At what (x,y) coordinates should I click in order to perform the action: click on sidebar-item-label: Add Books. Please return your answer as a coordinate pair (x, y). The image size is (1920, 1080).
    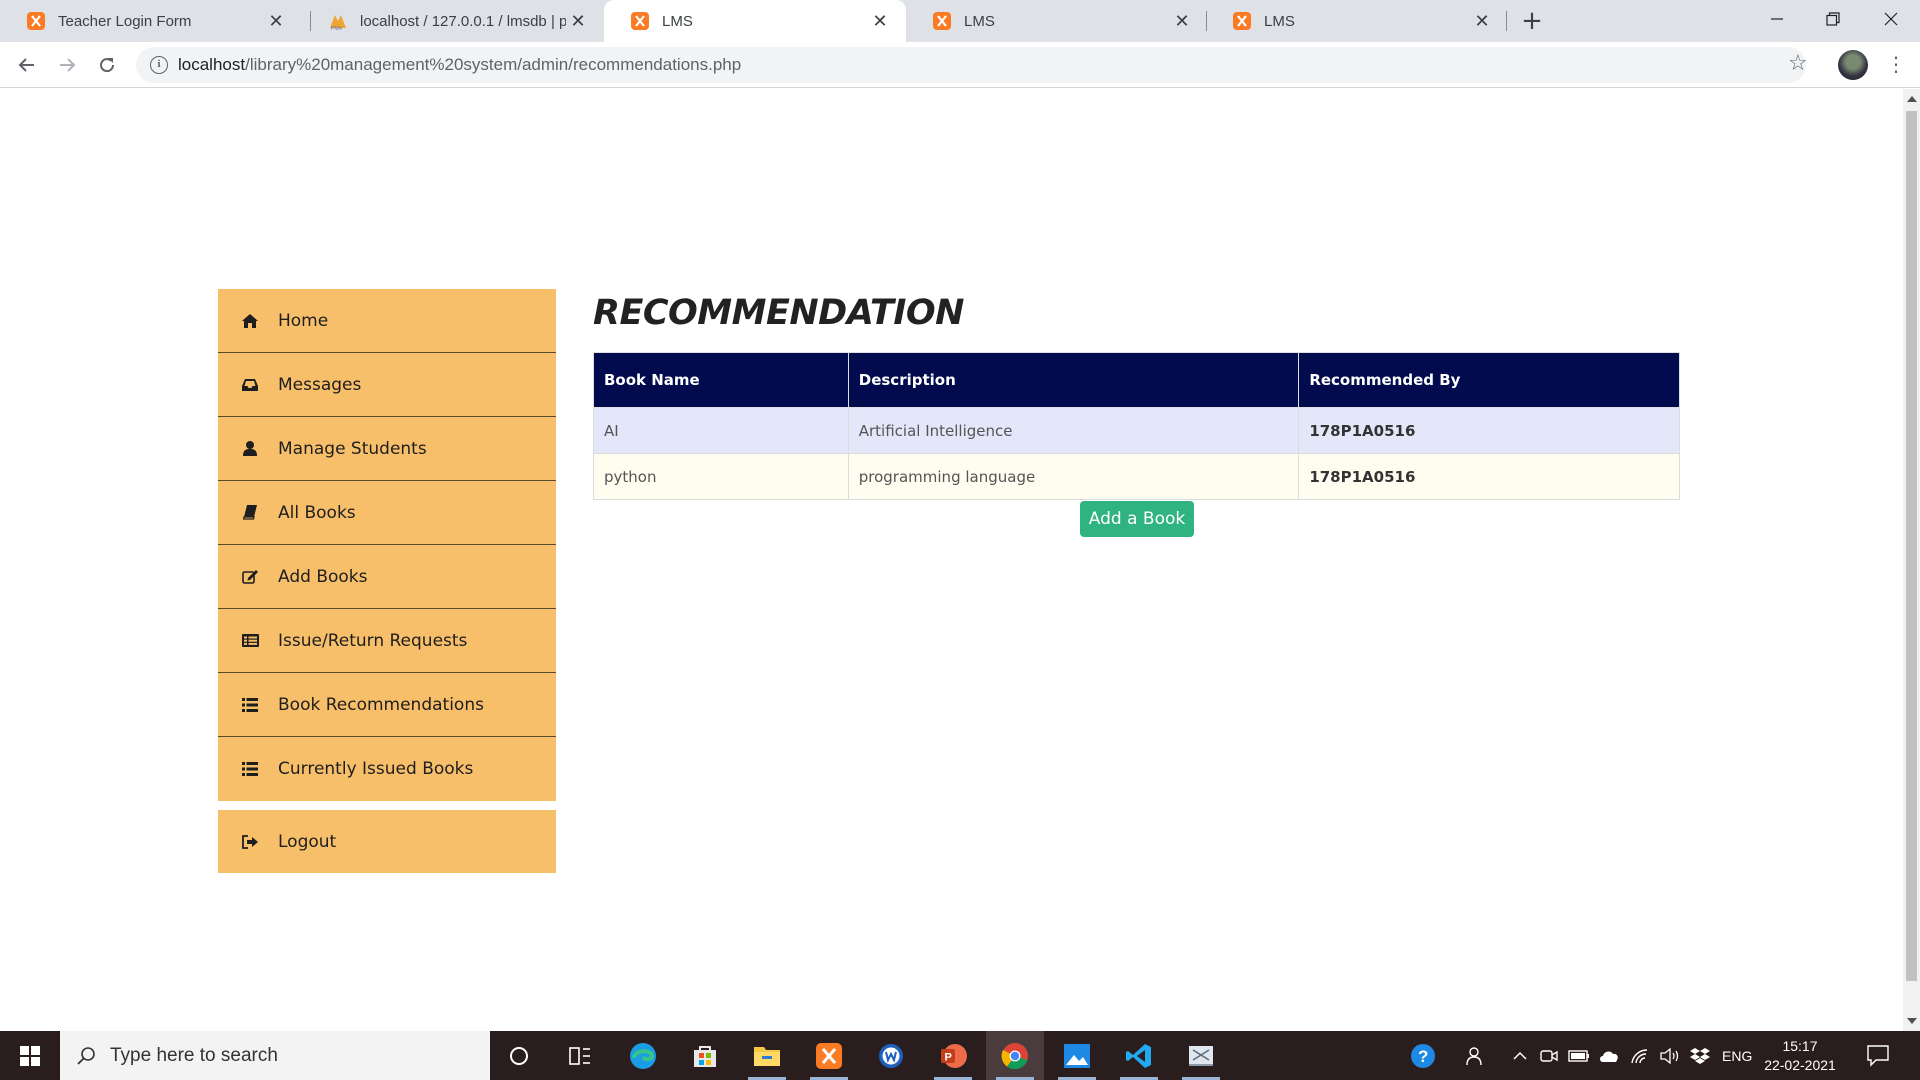
    Looking at the image, I should click on (323, 576).